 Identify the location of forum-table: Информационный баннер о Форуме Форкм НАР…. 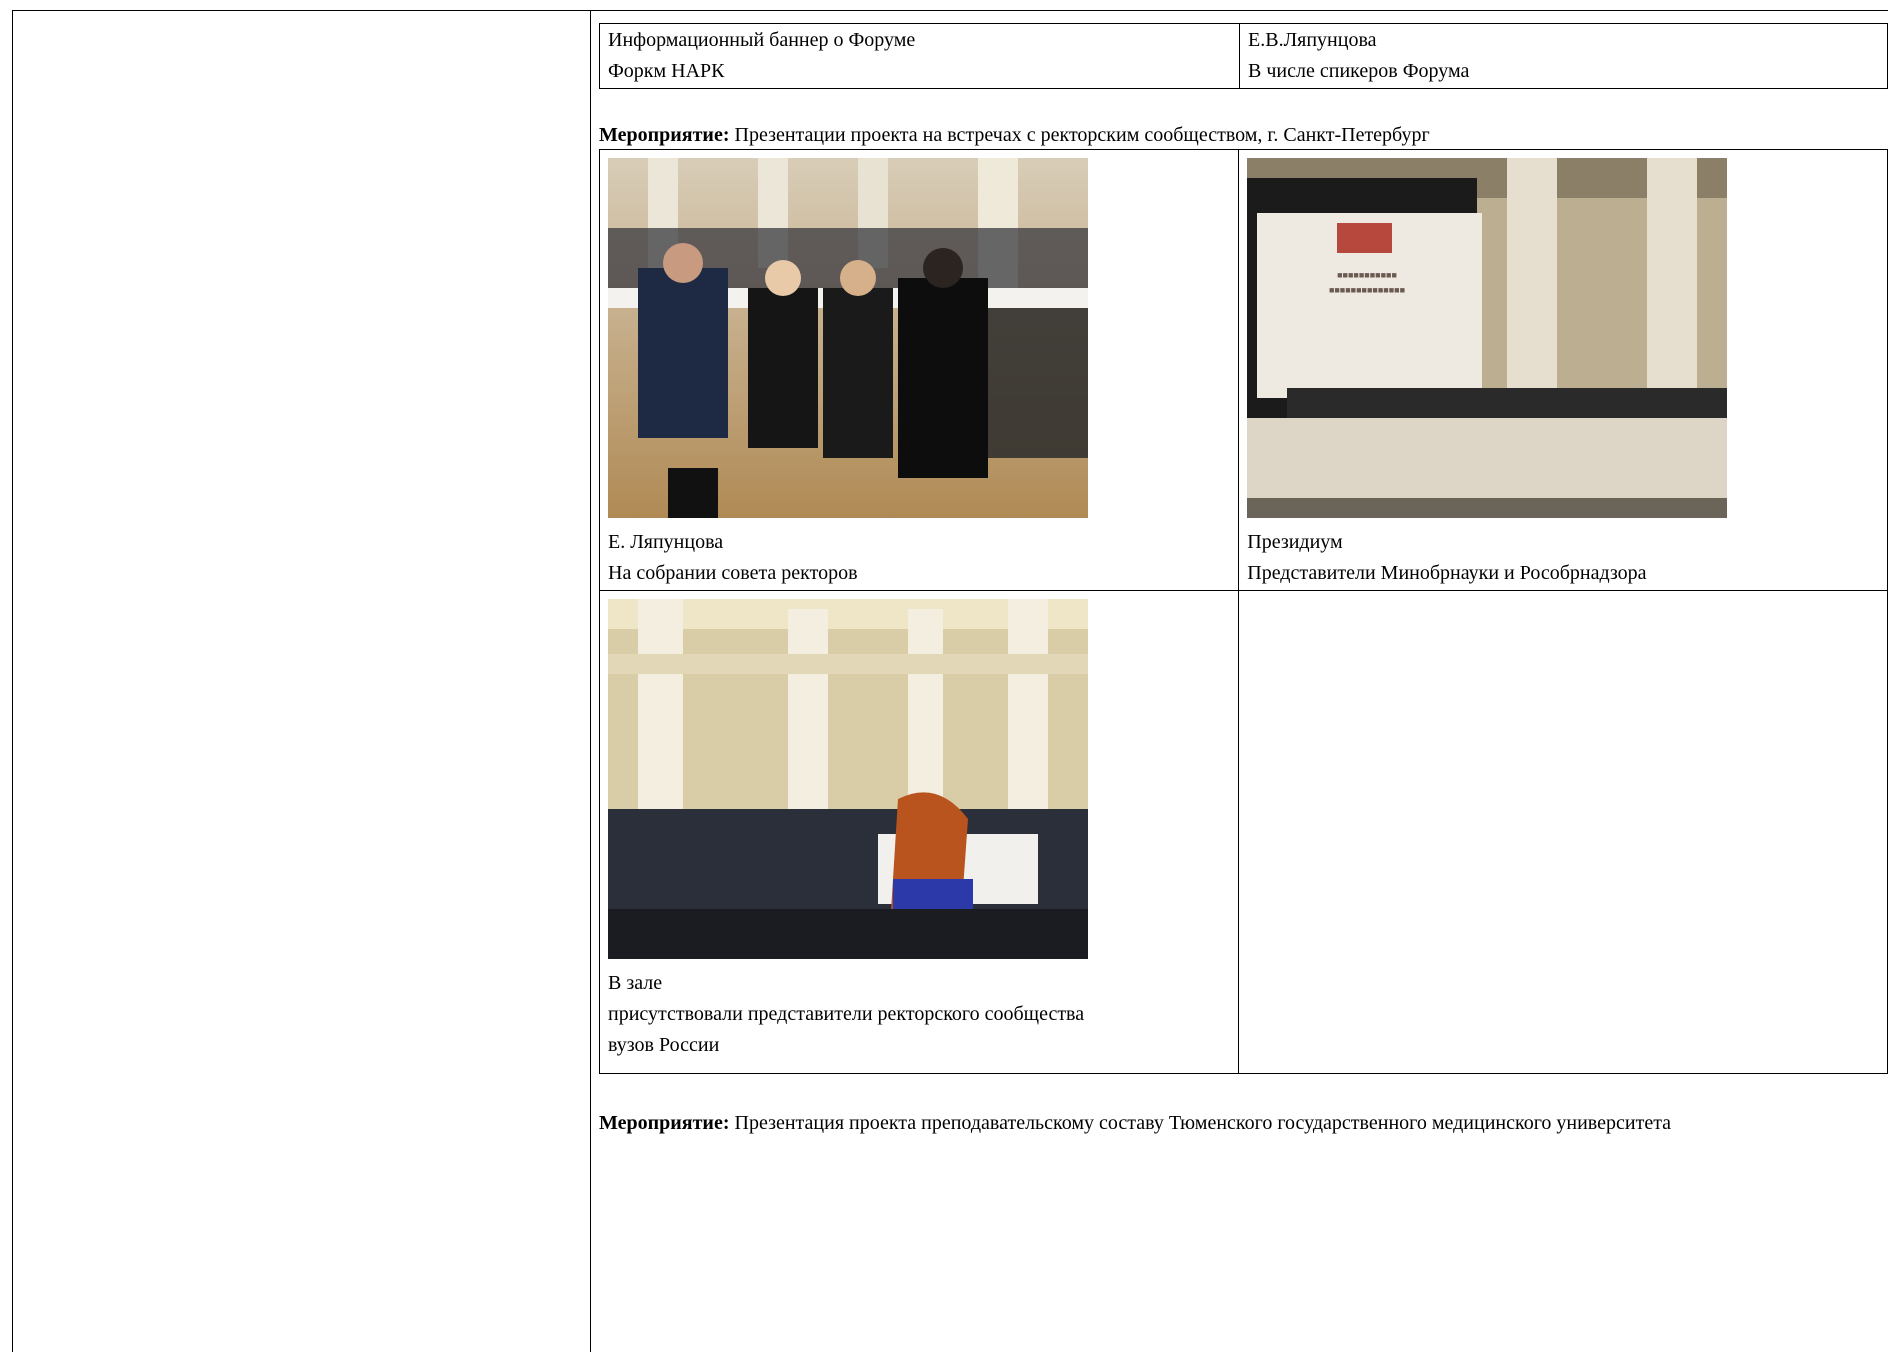
(1243, 56).